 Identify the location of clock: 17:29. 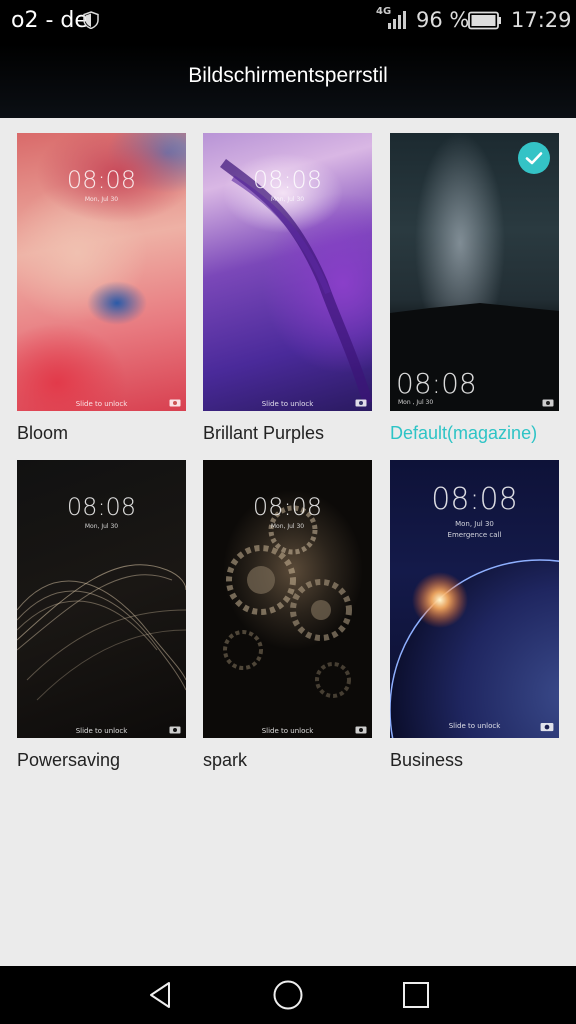
(541, 20).